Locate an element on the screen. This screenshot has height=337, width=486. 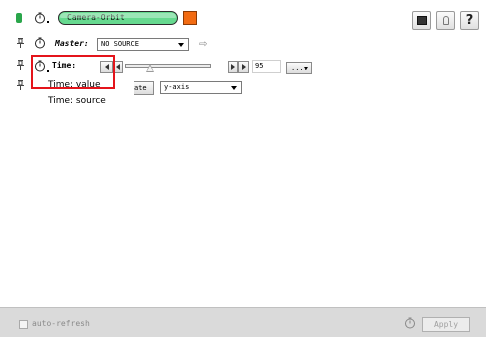
lock-button is located at coordinates (445, 20).